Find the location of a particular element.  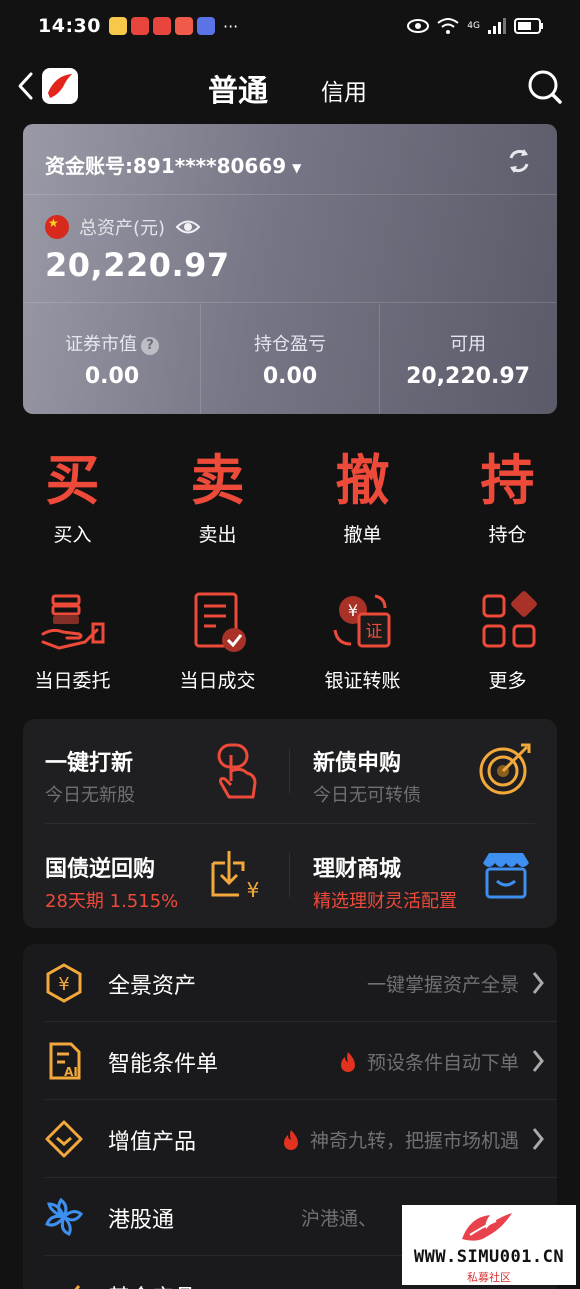

function-label: 银证转账 is located at coordinates (362, 681).